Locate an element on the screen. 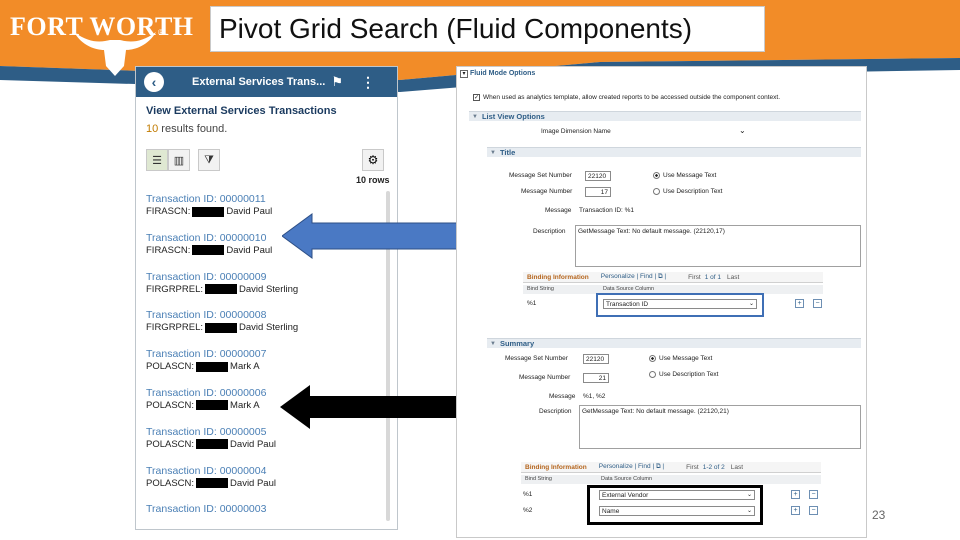 This screenshot has height=540, width=960. title-section-bar: ▼ Title is located at coordinates (674, 152).